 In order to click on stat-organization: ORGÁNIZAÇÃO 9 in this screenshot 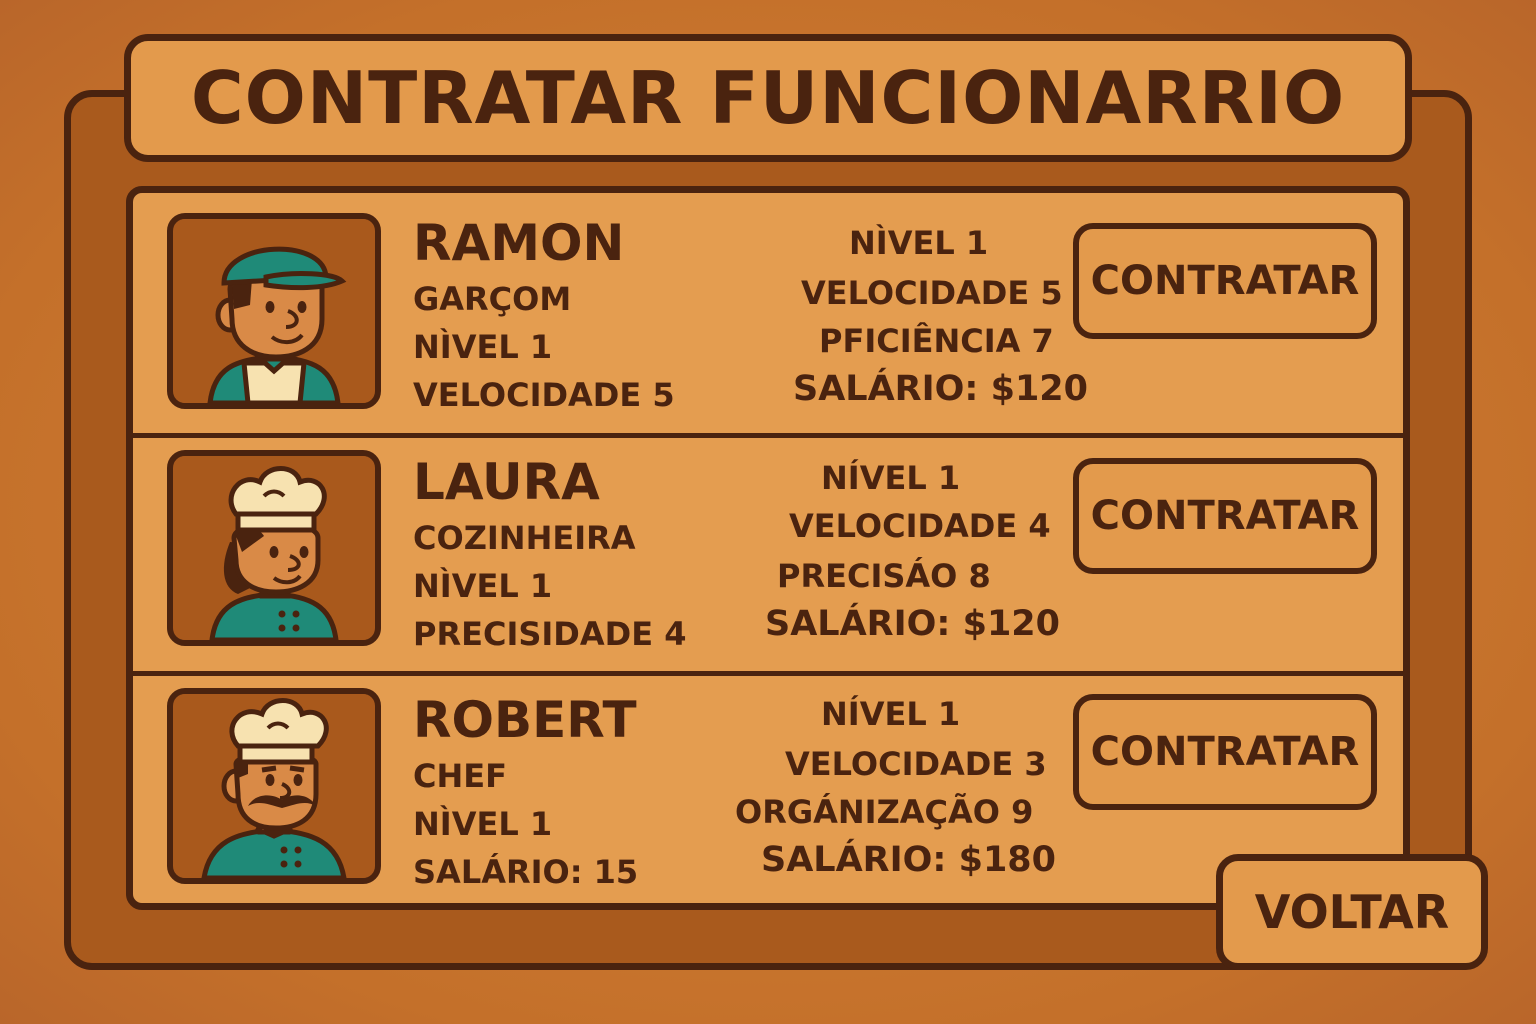, I will do `click(884, 812)`.